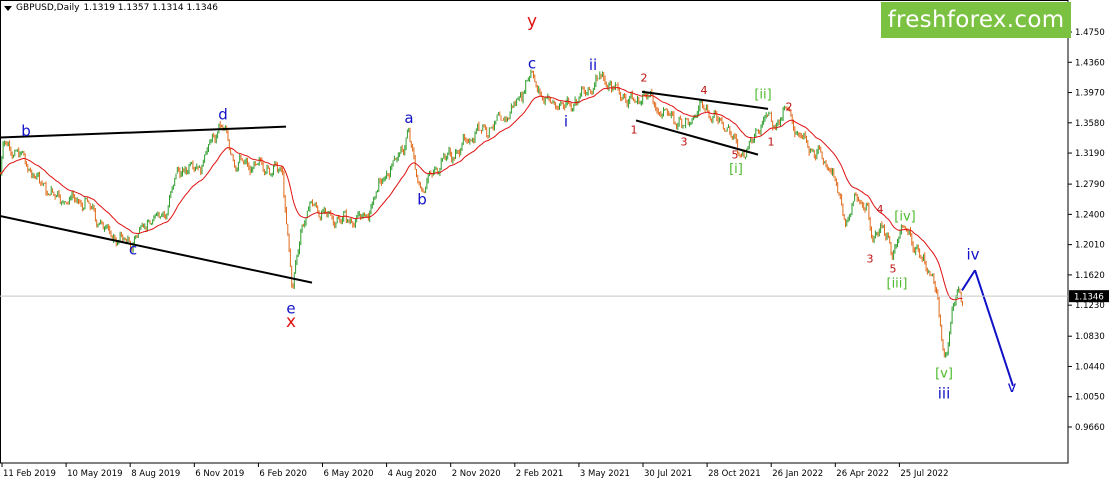 The width and height of the screenshot is (1111, 484). Describe the element at coordinates (566, 122) in the screenshot. I see `wave-label: i` at that location.